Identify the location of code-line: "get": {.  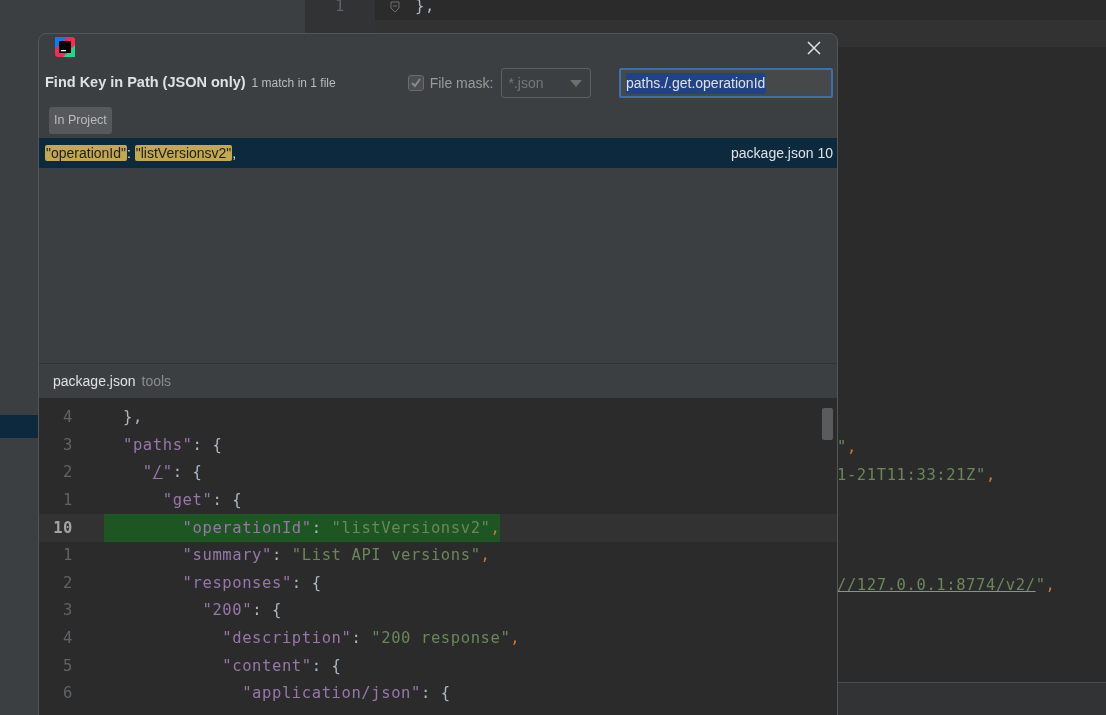
(202, 500).